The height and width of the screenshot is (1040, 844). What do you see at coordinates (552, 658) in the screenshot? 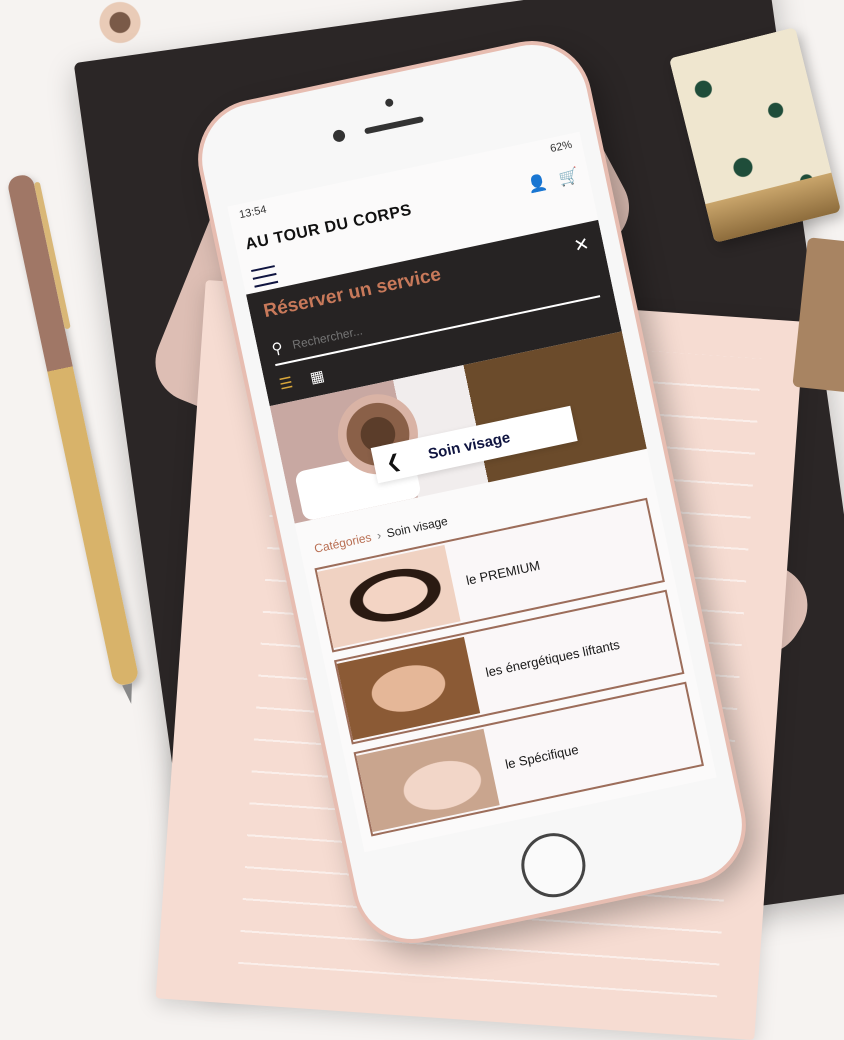
I see `service-label: les énergétiques liftants` at bounding box center [552, 658].